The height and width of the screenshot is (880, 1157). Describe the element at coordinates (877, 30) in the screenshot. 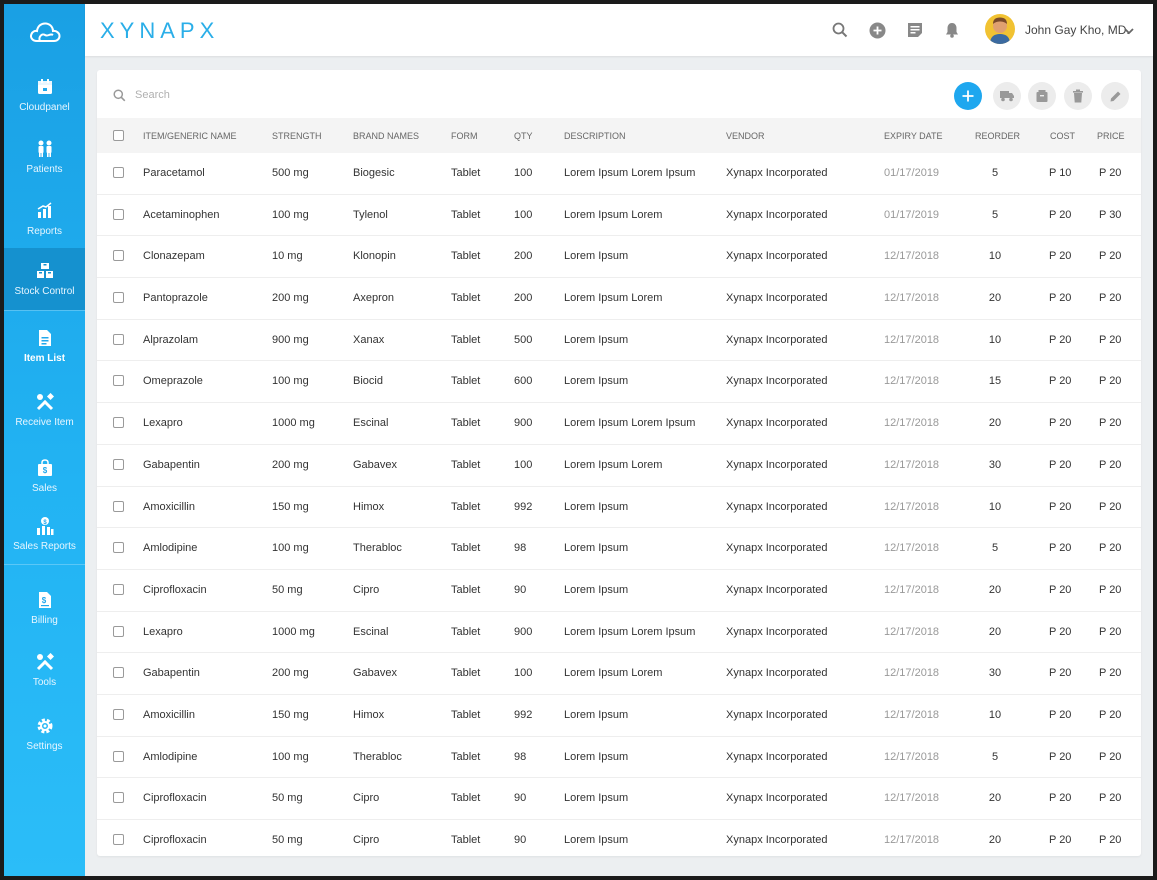

I see `add-circle-icon` at that location.